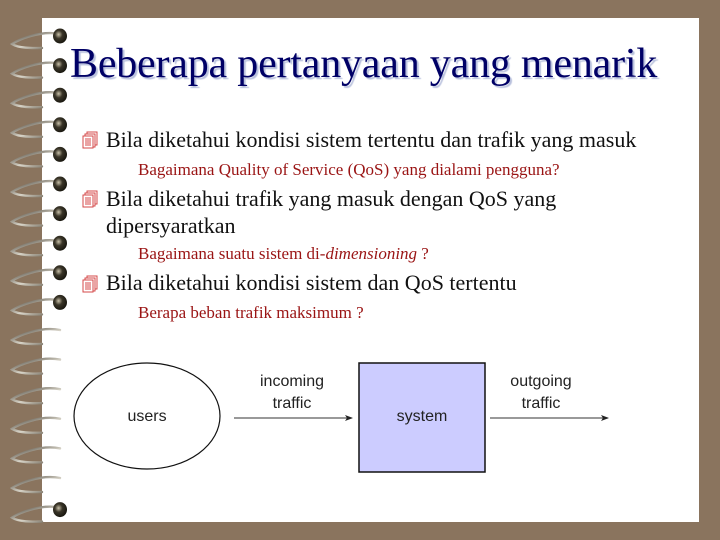 The height and width of the screenshot is (540, 720). I want to click on outgoing-label-line1: outgoing, so click(540, 381).